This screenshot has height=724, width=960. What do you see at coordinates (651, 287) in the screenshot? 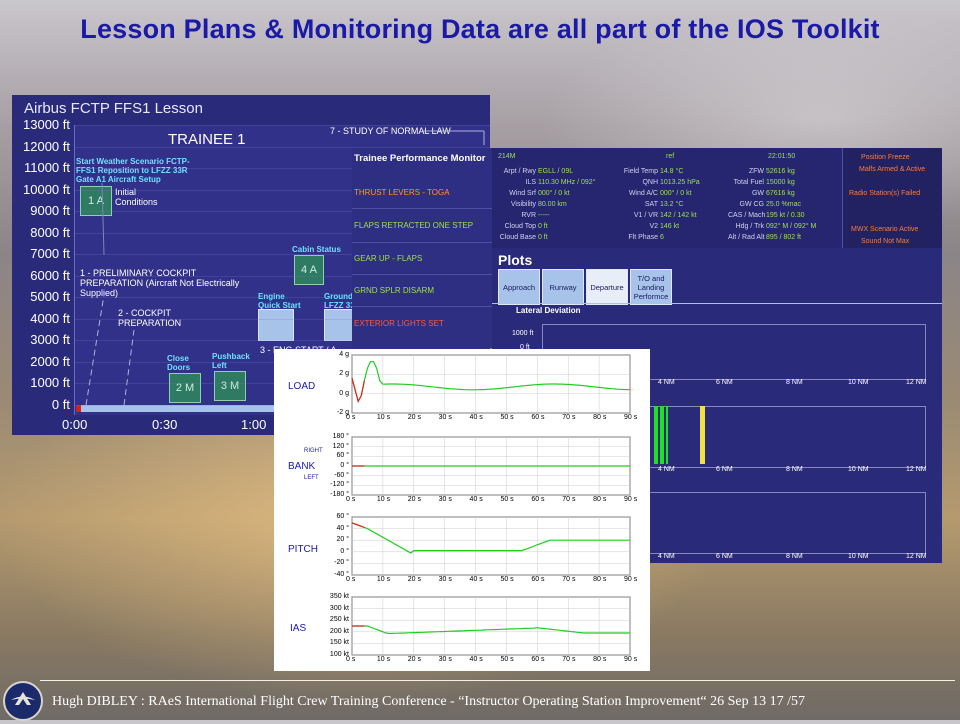
I see `tab-to-landing-performance: T/O and Landing Performce` at bounding box center [651, 287].